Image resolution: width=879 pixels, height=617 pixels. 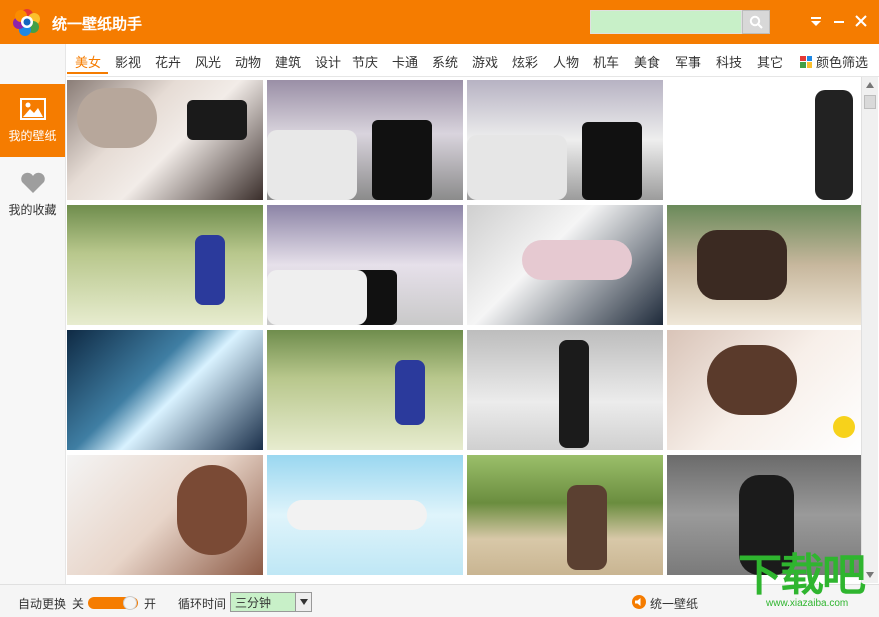 I want to click on category-tab: 机车, so click(x=606, y=61).